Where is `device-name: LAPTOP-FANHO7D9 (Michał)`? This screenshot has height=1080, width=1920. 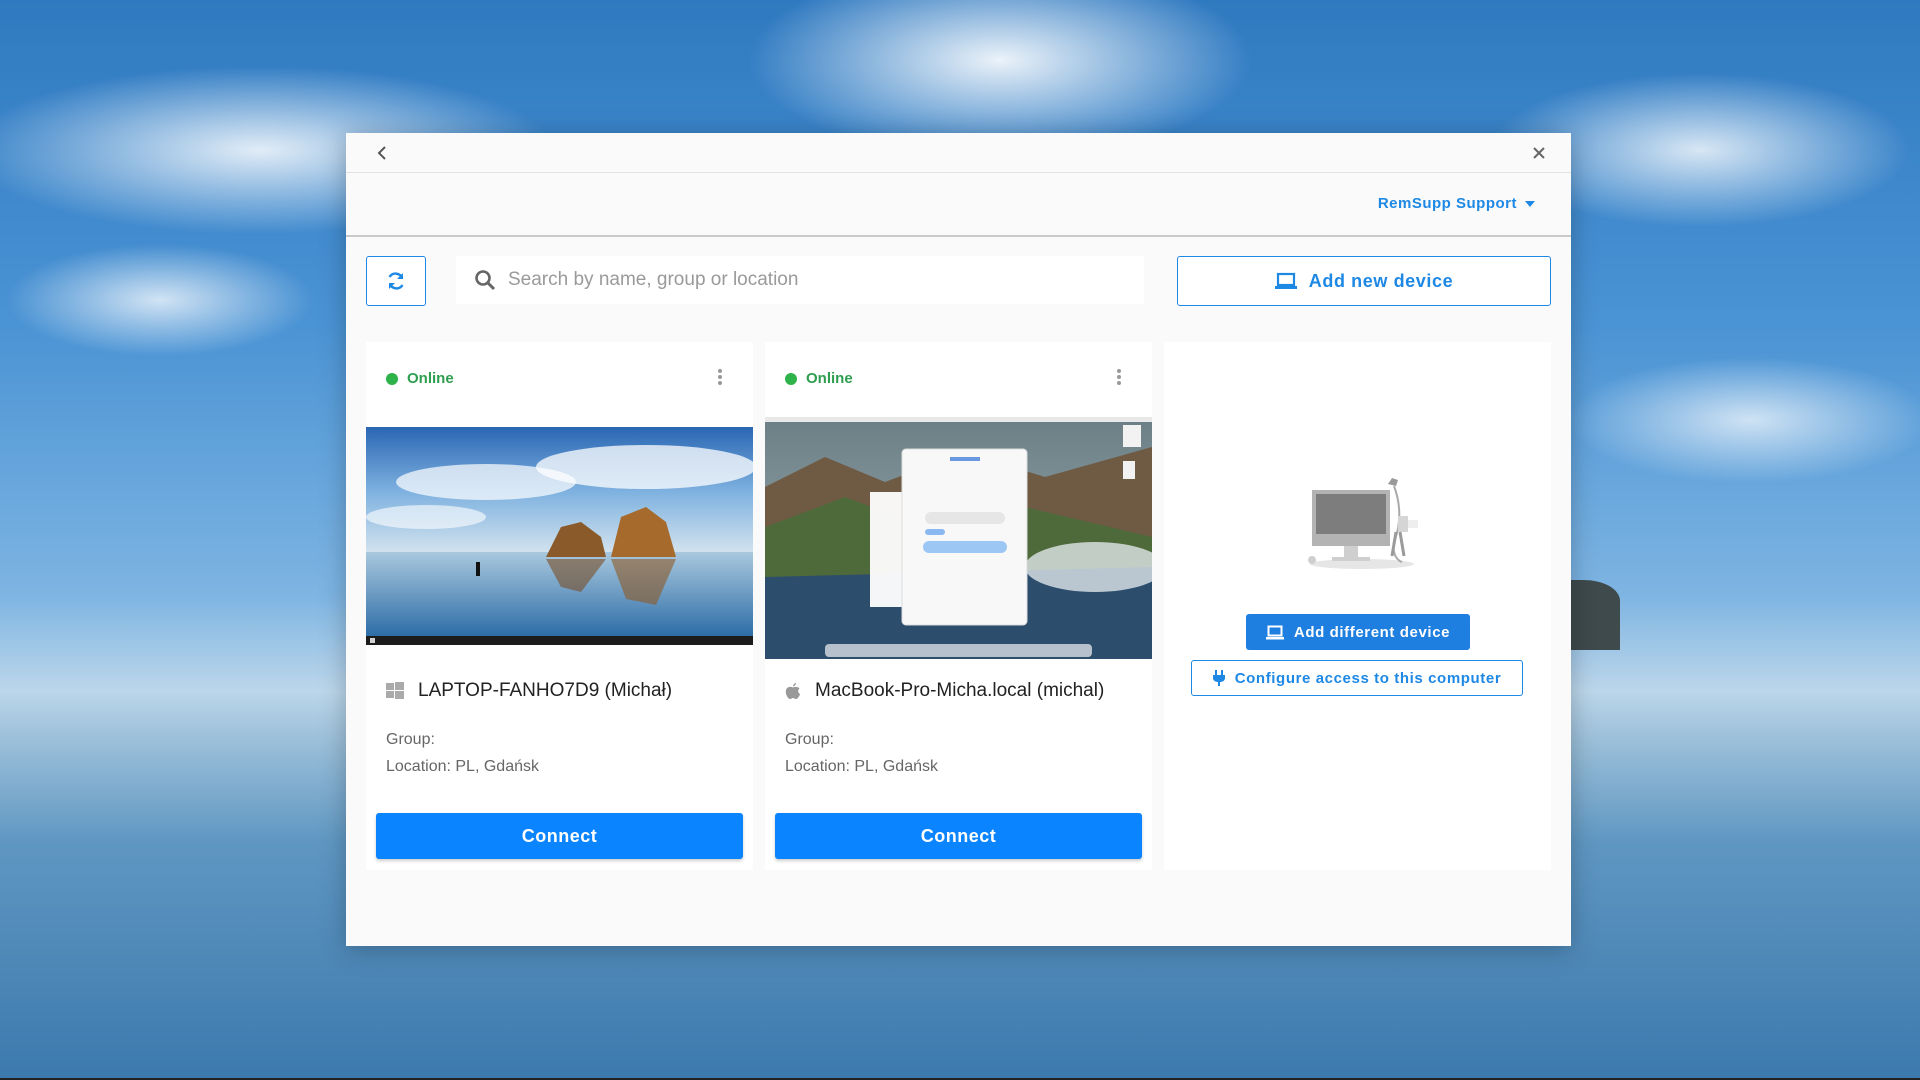 device-name: LAPTOP-FANHO7D9 (Michał) is located at coordinates (545, 690).